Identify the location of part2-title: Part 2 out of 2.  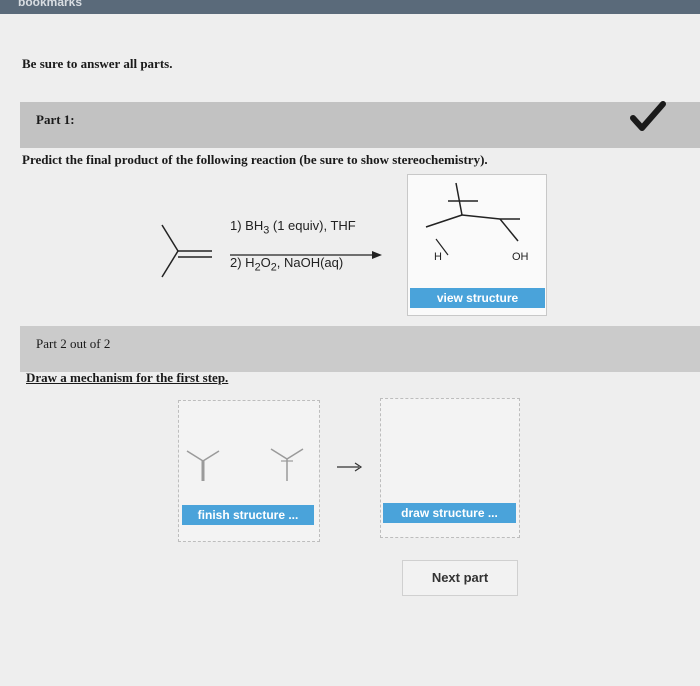
(73, 343).